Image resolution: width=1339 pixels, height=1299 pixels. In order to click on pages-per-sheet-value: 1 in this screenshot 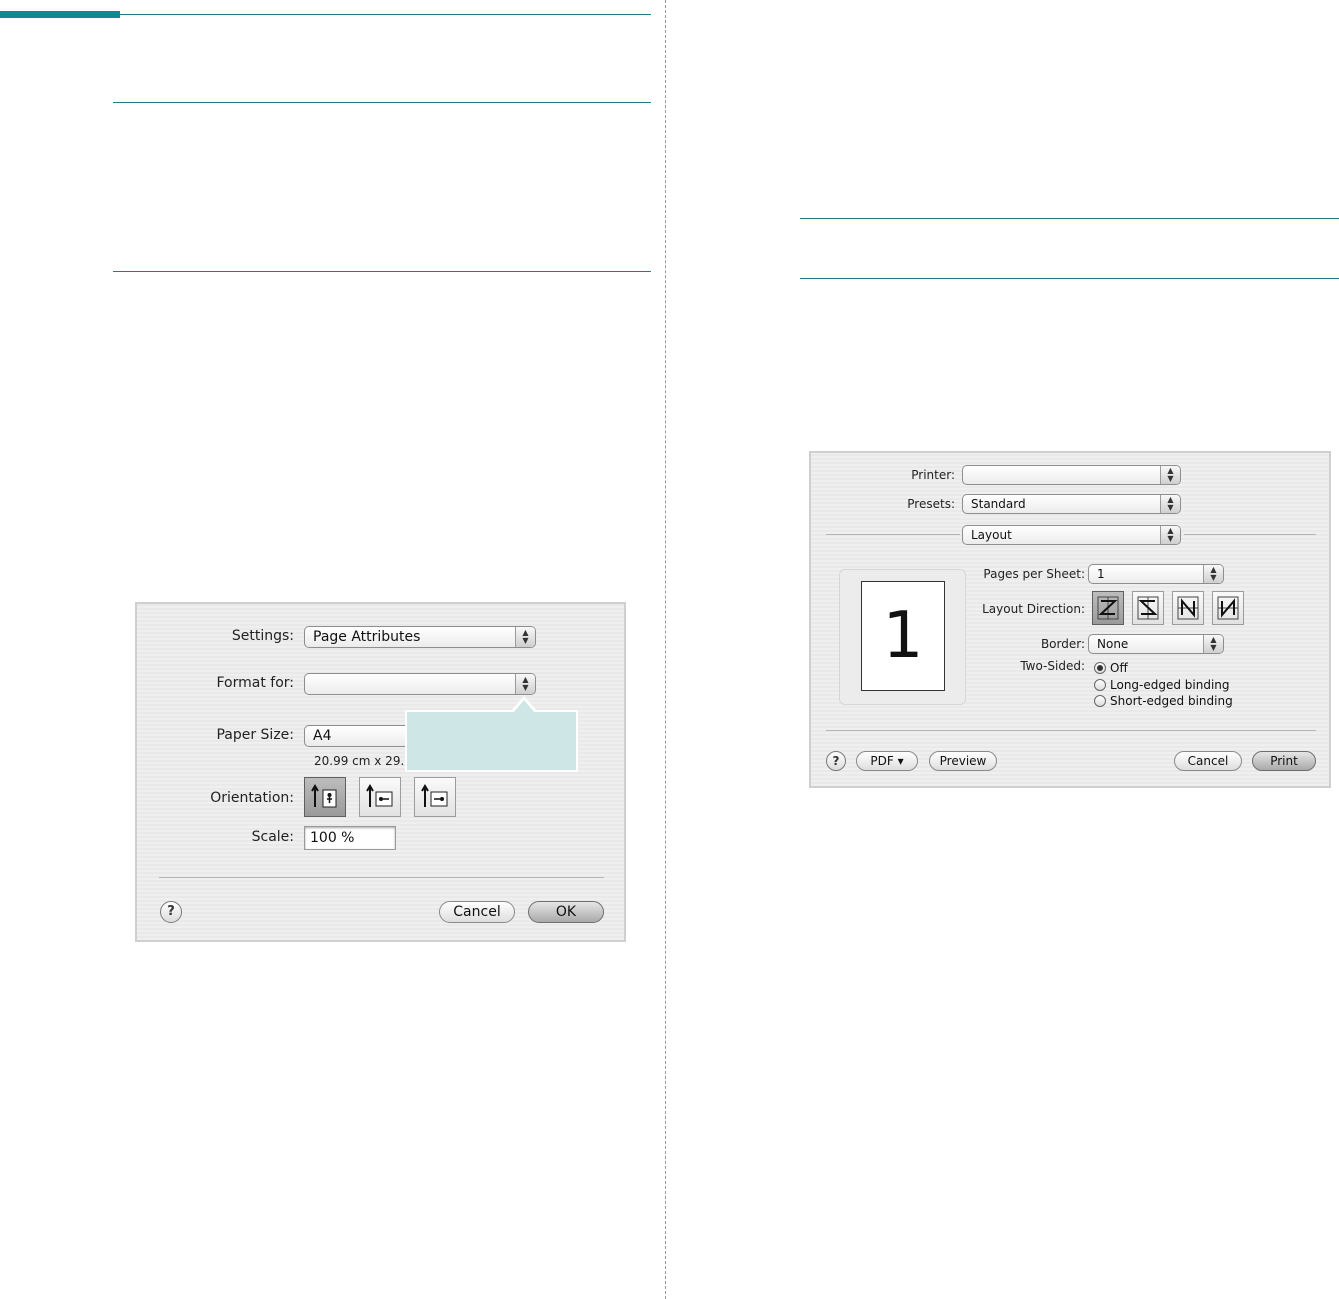, I will do `click(1101, 574)`.